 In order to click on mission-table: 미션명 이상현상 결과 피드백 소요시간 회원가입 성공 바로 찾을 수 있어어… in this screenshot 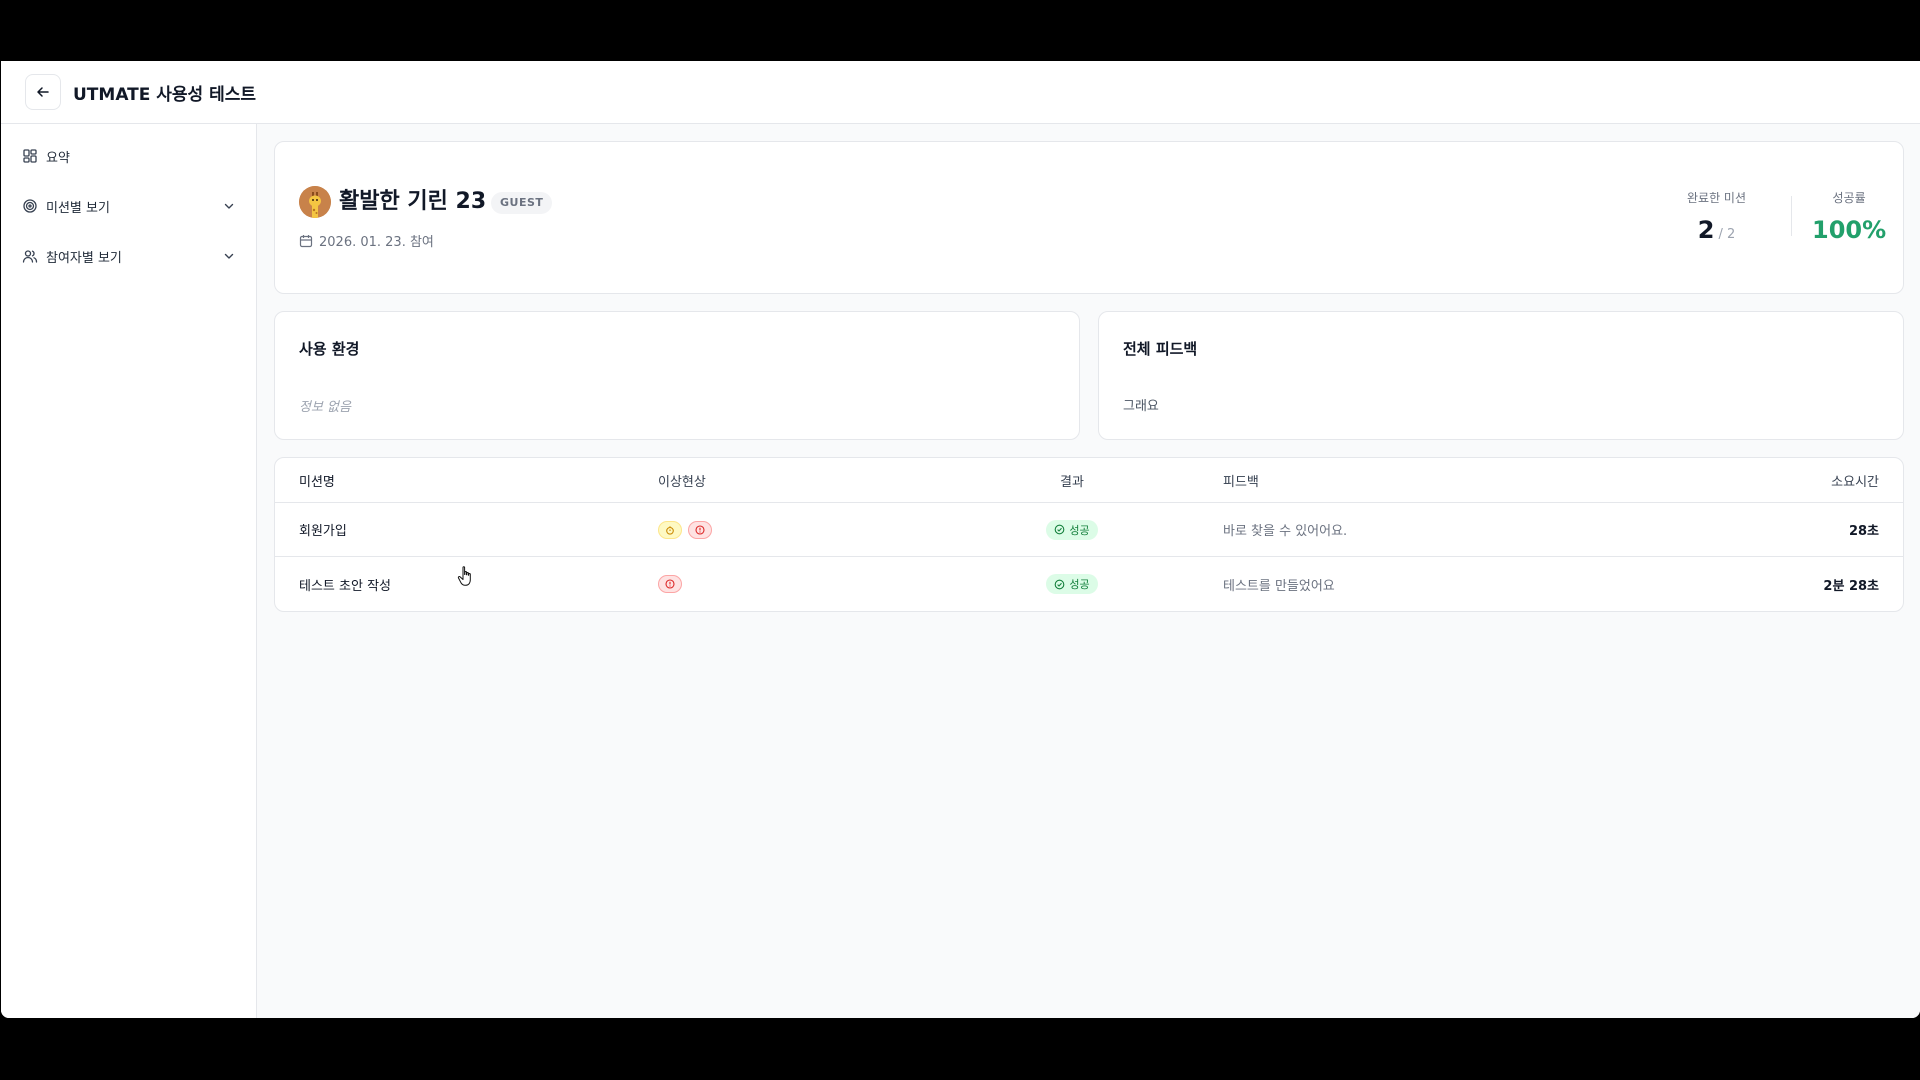, I will do `click(1089, 534)`.